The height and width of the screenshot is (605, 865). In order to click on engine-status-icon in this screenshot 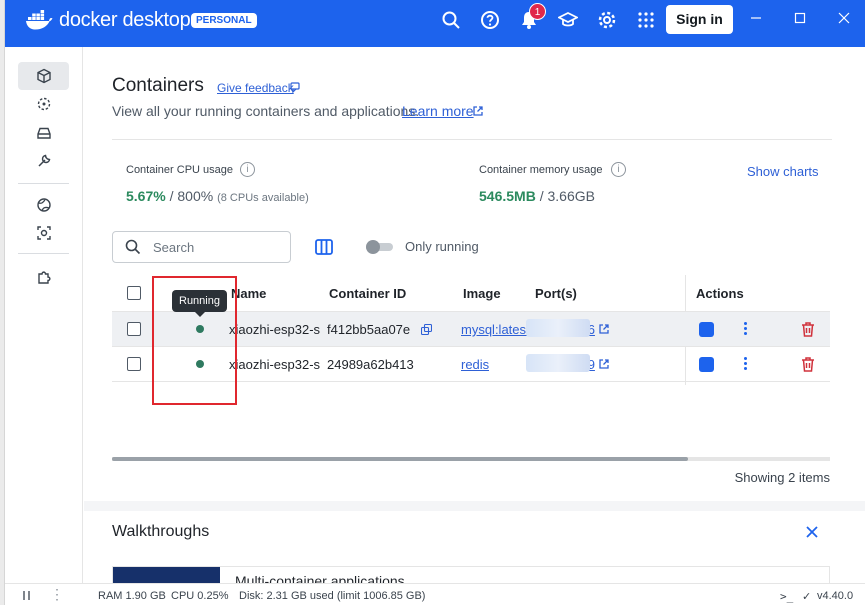, I will do `click(27, 595)`.